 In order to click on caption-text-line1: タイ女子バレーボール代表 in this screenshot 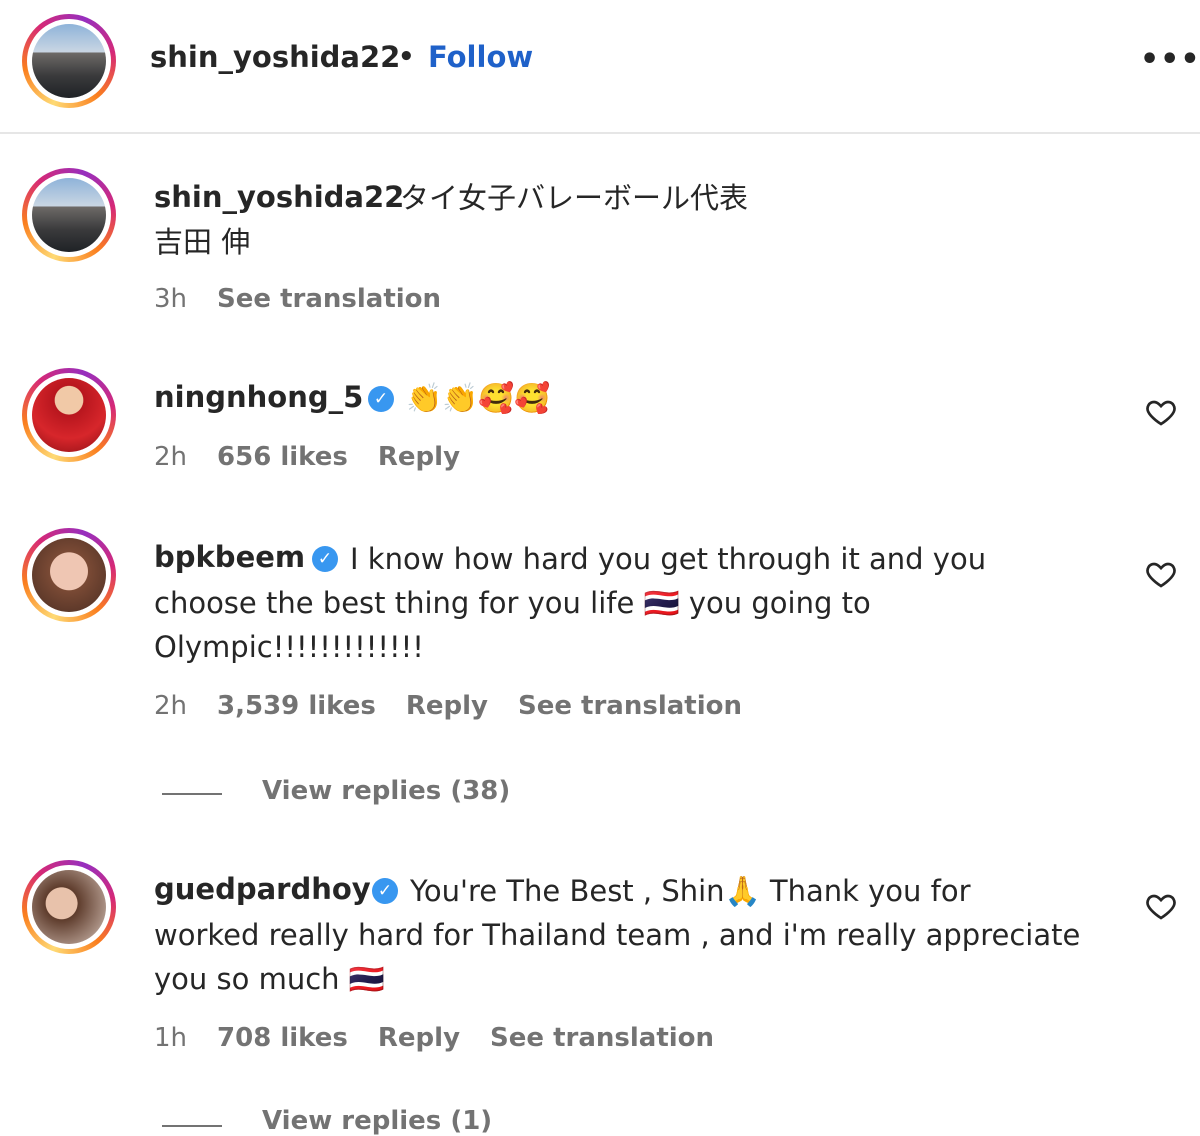, I will do `click(574, 198)`.